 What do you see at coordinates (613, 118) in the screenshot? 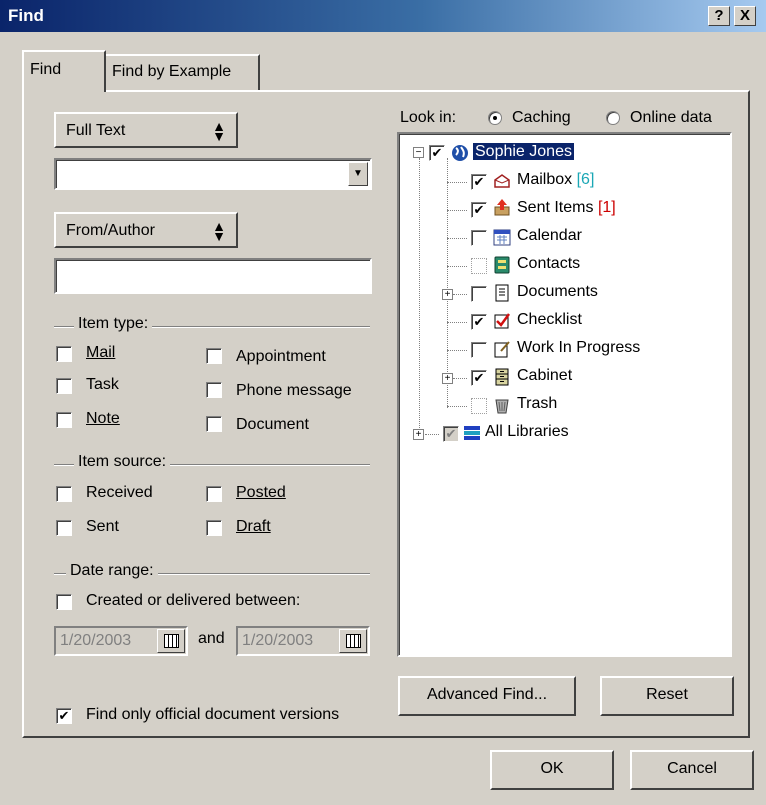
I see `online-data-radio` at bounding box center [613, 118].